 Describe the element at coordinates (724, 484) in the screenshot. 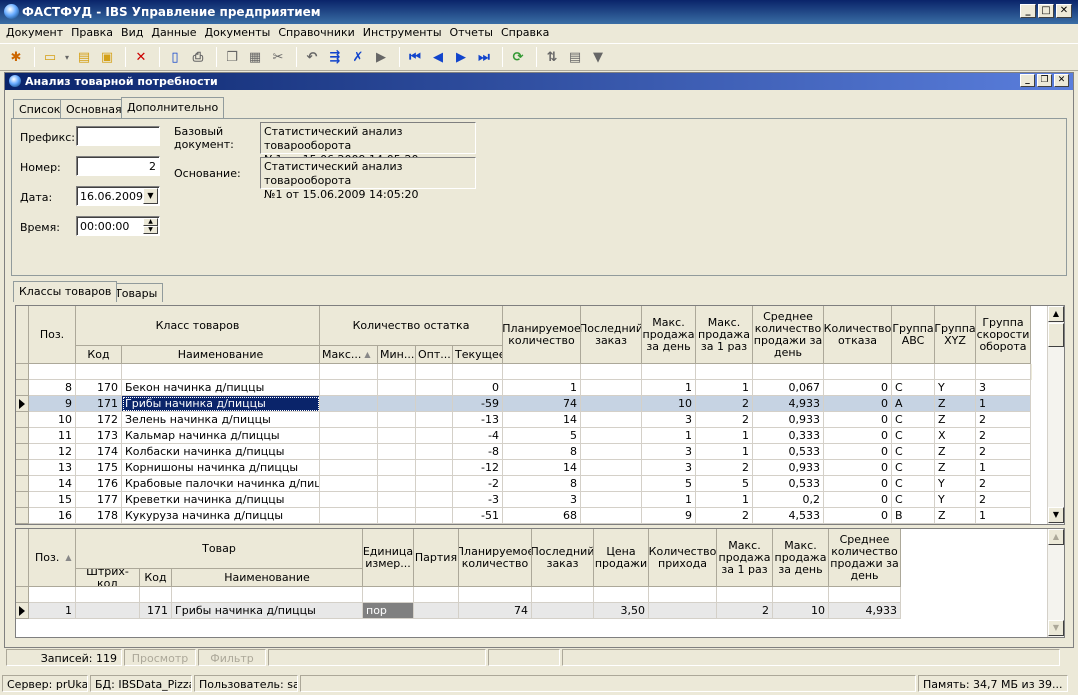

I see `cell-maxonce: 5` at that location.